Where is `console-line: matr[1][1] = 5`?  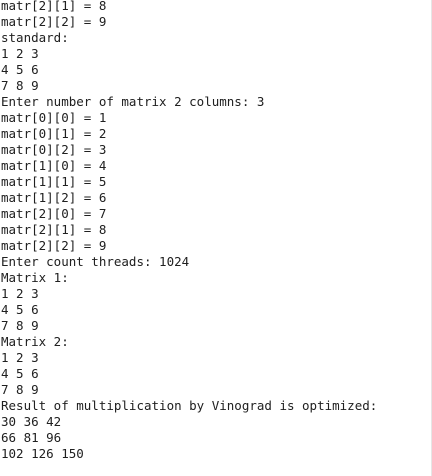 console-line: matr[1][1] = 5 is located at coordinates (54, 181).